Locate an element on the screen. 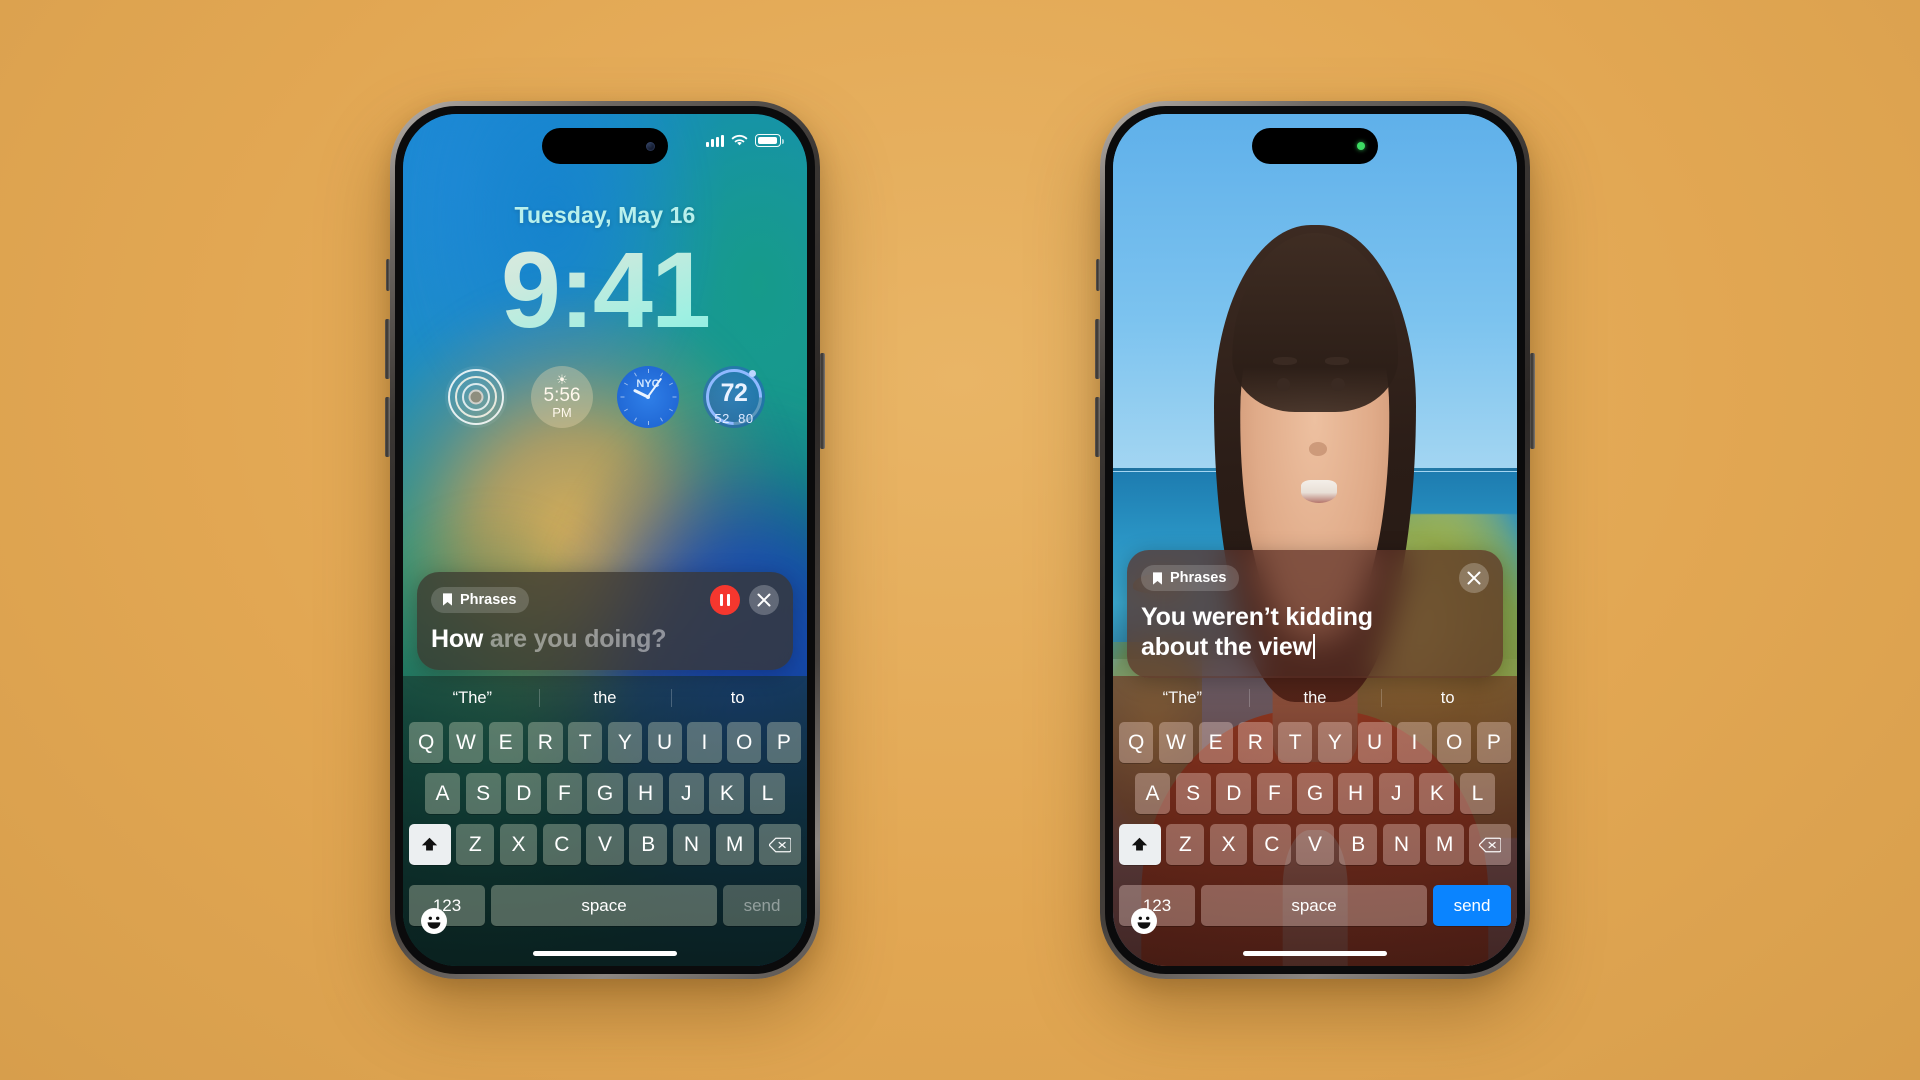 The width and height of the screenshot is (1920, 1080). home-indicator-right is located at coordinates (1315, 953).